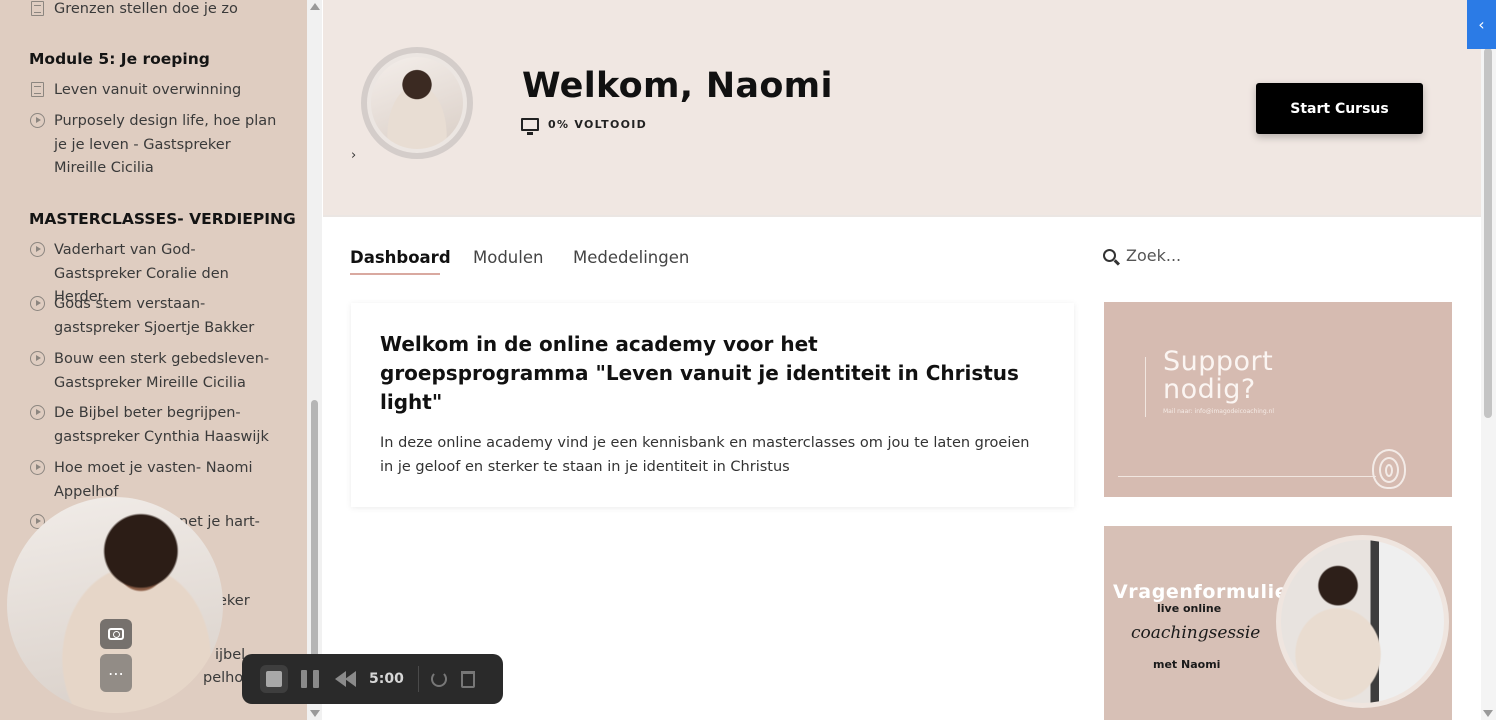 This screenshot has height=720, width=1496. Describe the element at coordinates (631, 257) in the screenshot. I see `tab-mededelingen: Mededelingen` at that location.